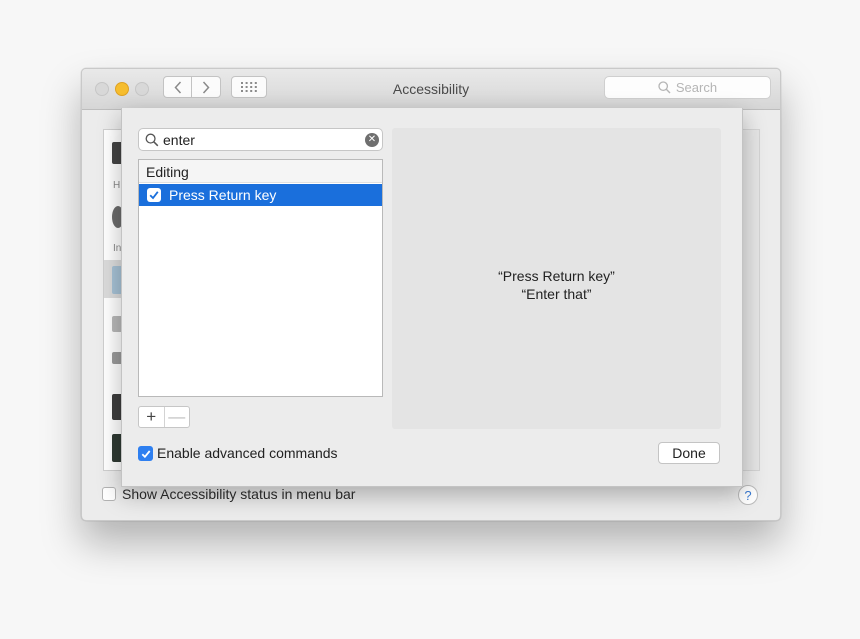 Image resolution: width=860 pixels, height=639 pixels. I want to click on command-checkbox, so click(154, 195).